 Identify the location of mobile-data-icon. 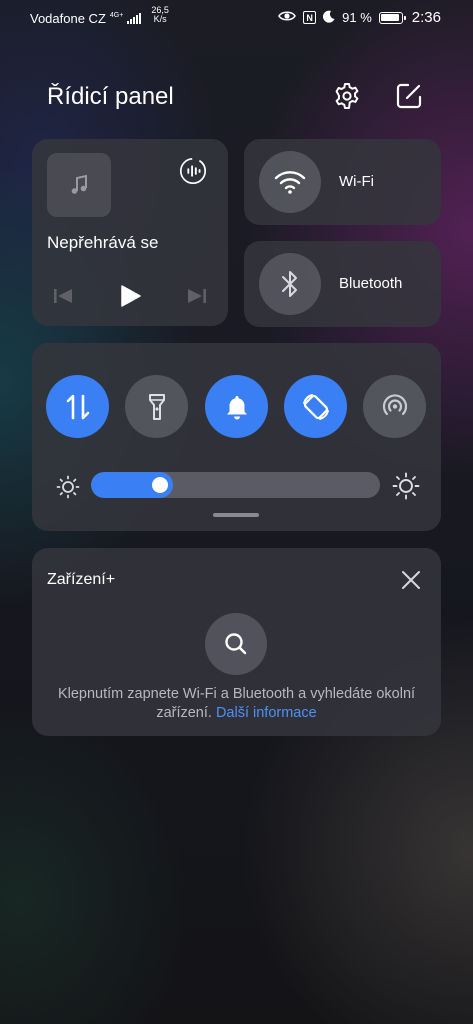
(77, 406).